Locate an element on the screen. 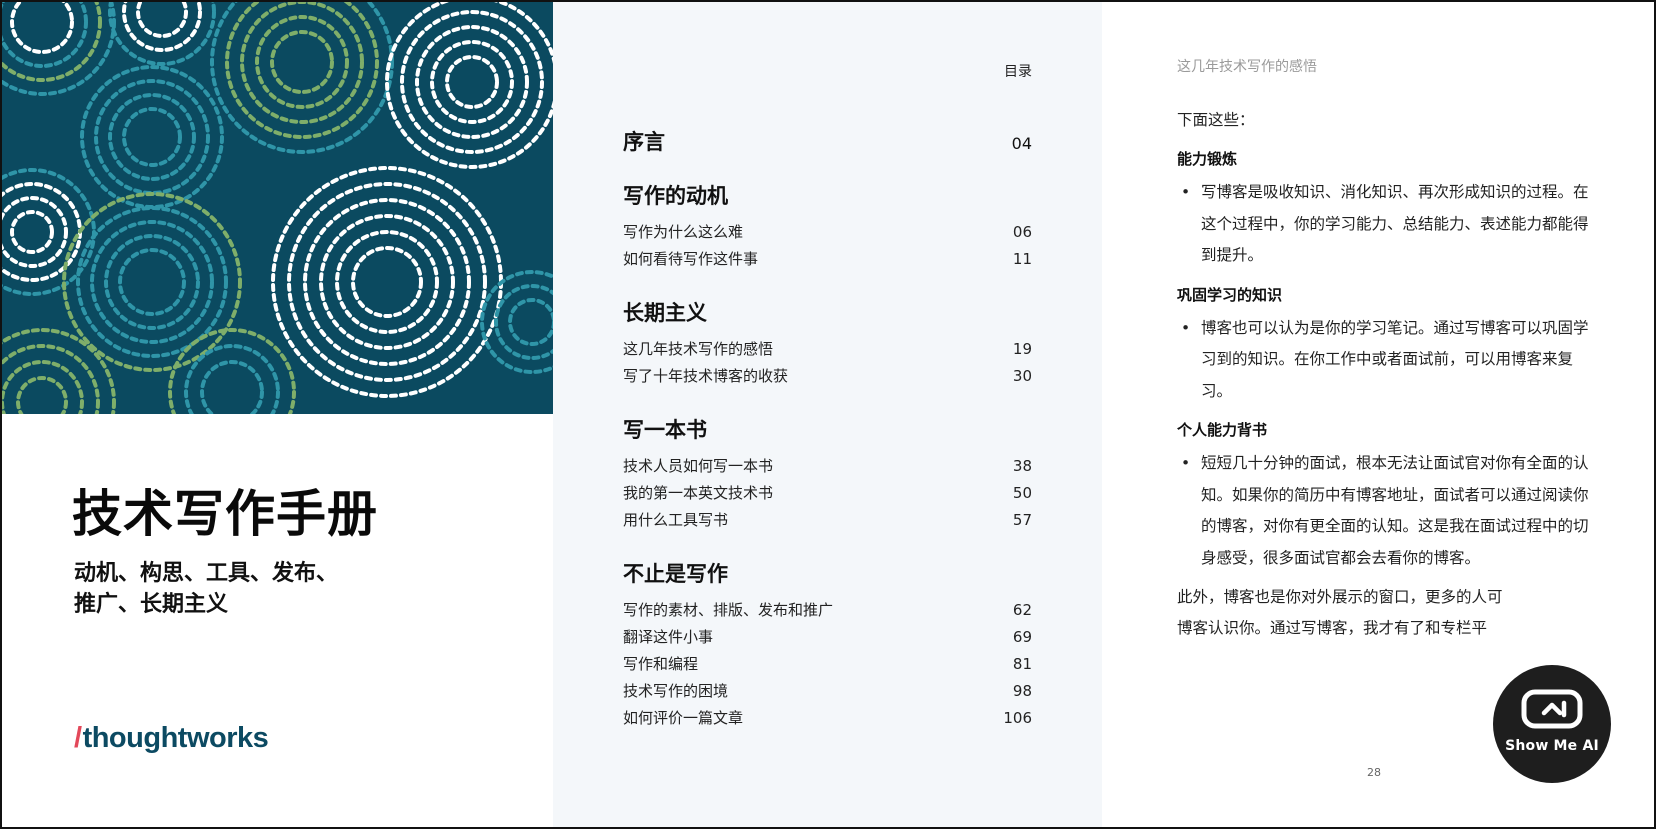 This screenshot has width=1656, height=829. toc-entry-title: 用什么工具写书 is located at coordinates (676, 520).